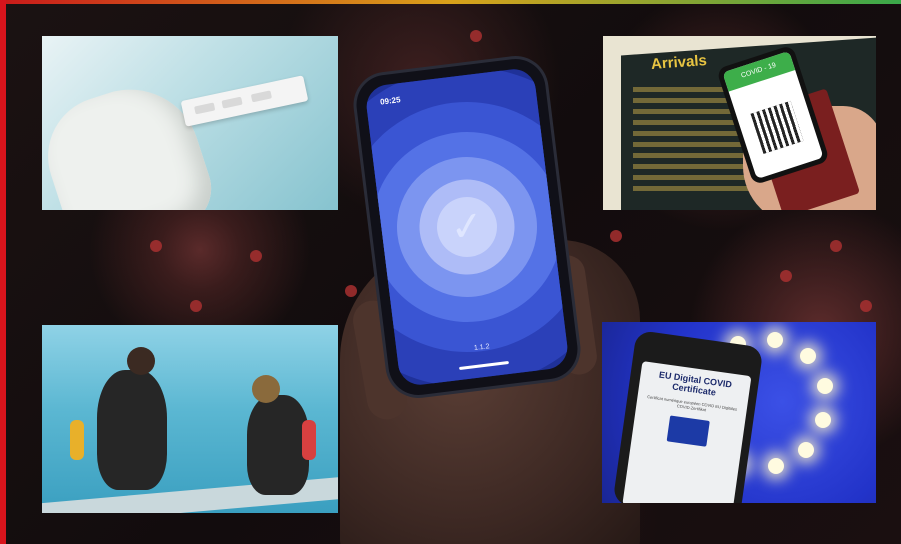 The height and width of the screenshot is (544, 901). I want to click on phone-screen: ✓ 09:25 1.1.2, so click(467, 227).